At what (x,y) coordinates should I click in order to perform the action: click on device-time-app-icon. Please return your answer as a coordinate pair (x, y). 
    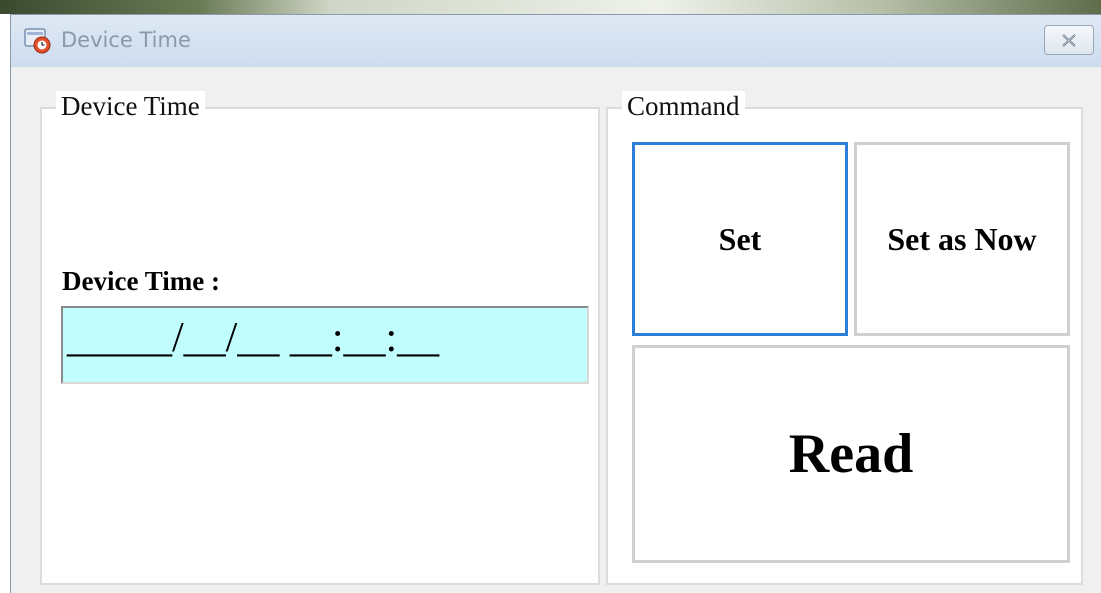
    Looking at the image, I should click on (38, 40).